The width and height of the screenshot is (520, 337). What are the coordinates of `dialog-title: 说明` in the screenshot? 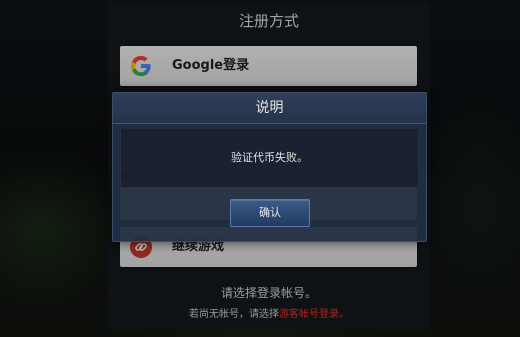 It's located at (269, 108).